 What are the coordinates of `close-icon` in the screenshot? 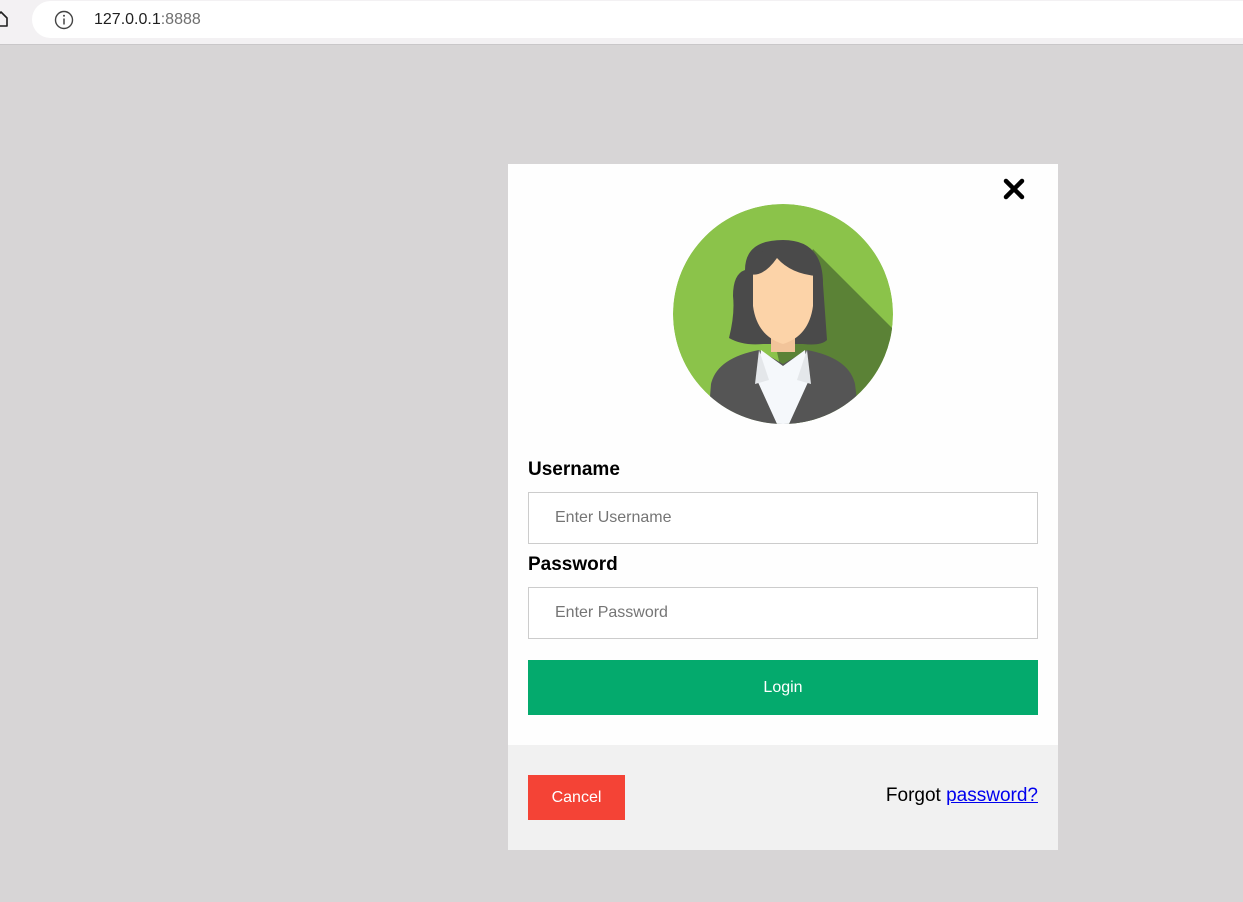 It's located at (1014, 189).